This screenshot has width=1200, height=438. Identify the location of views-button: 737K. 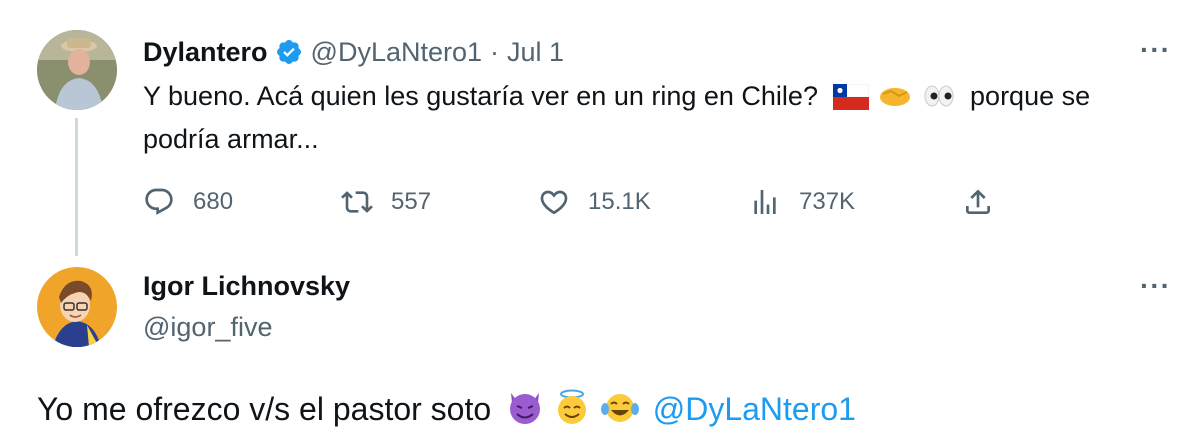
(802, 202).